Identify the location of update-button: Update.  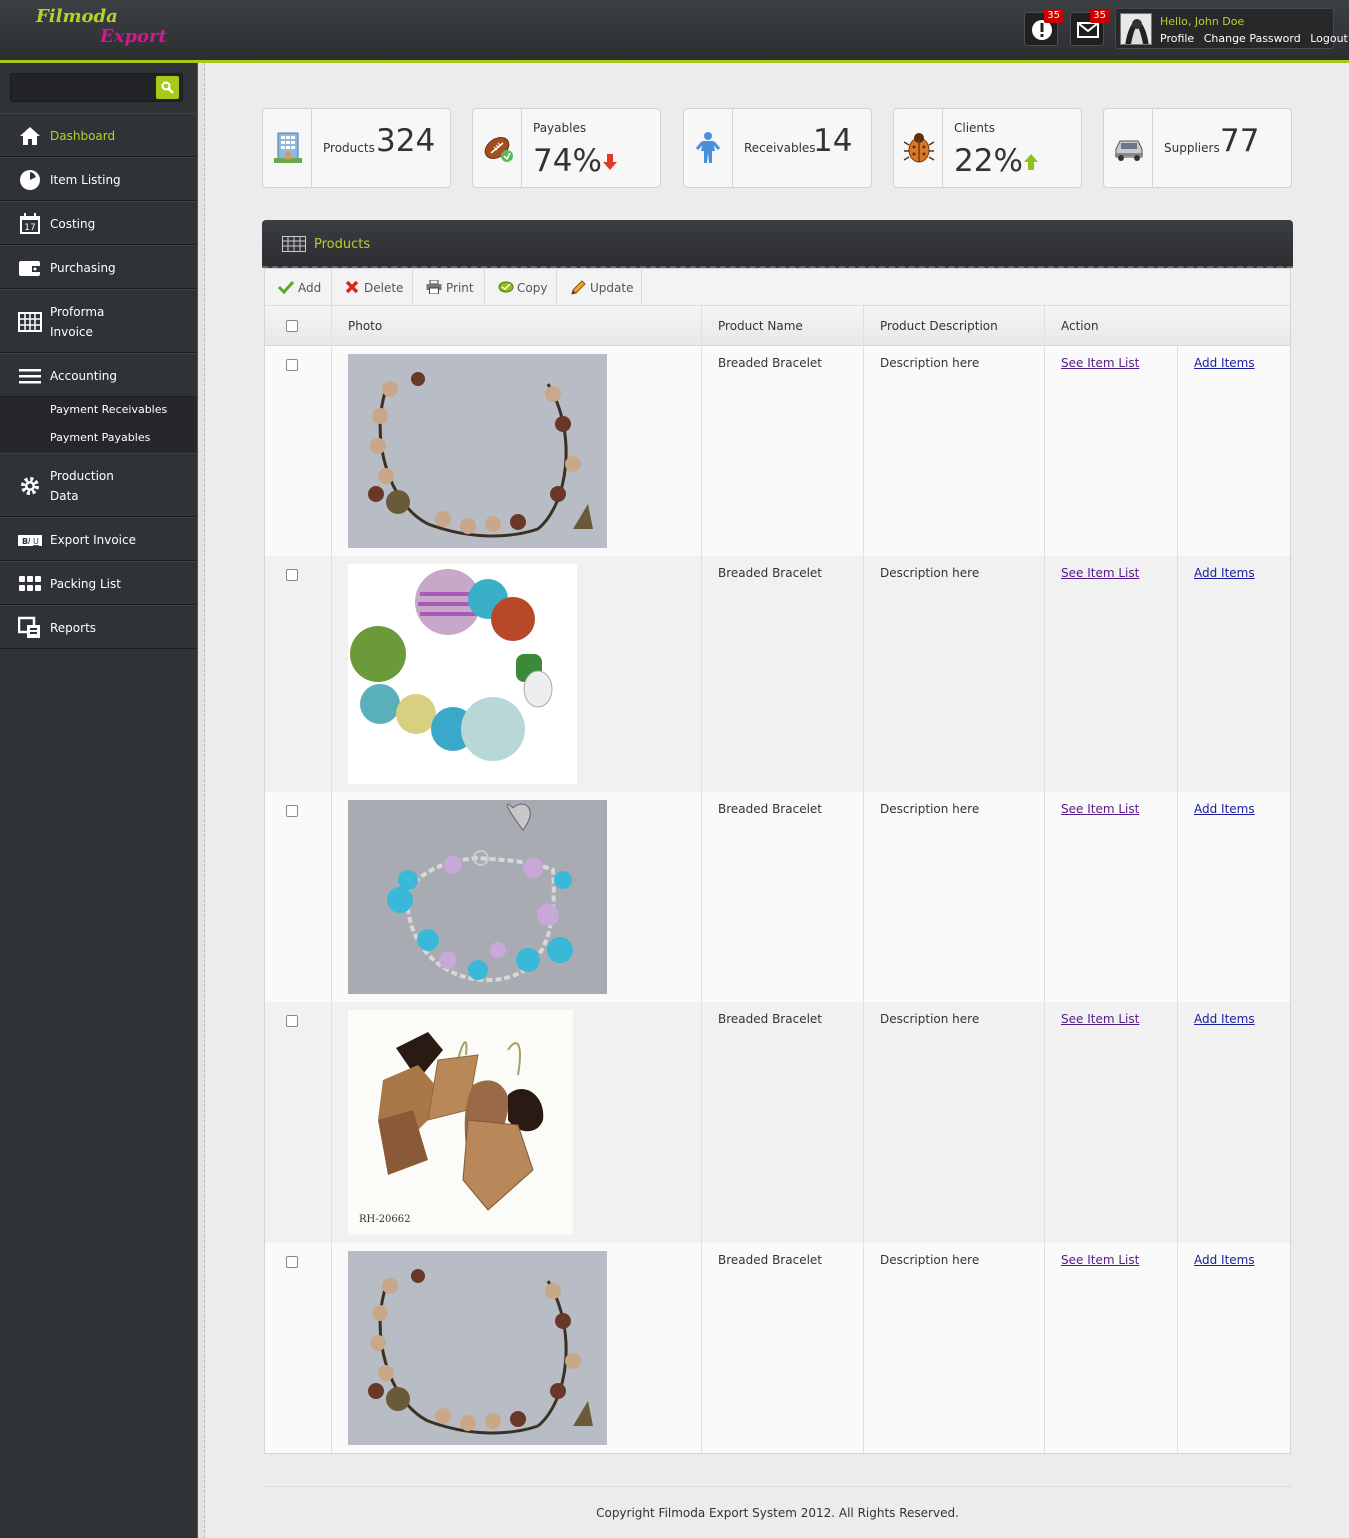
(599, 287).